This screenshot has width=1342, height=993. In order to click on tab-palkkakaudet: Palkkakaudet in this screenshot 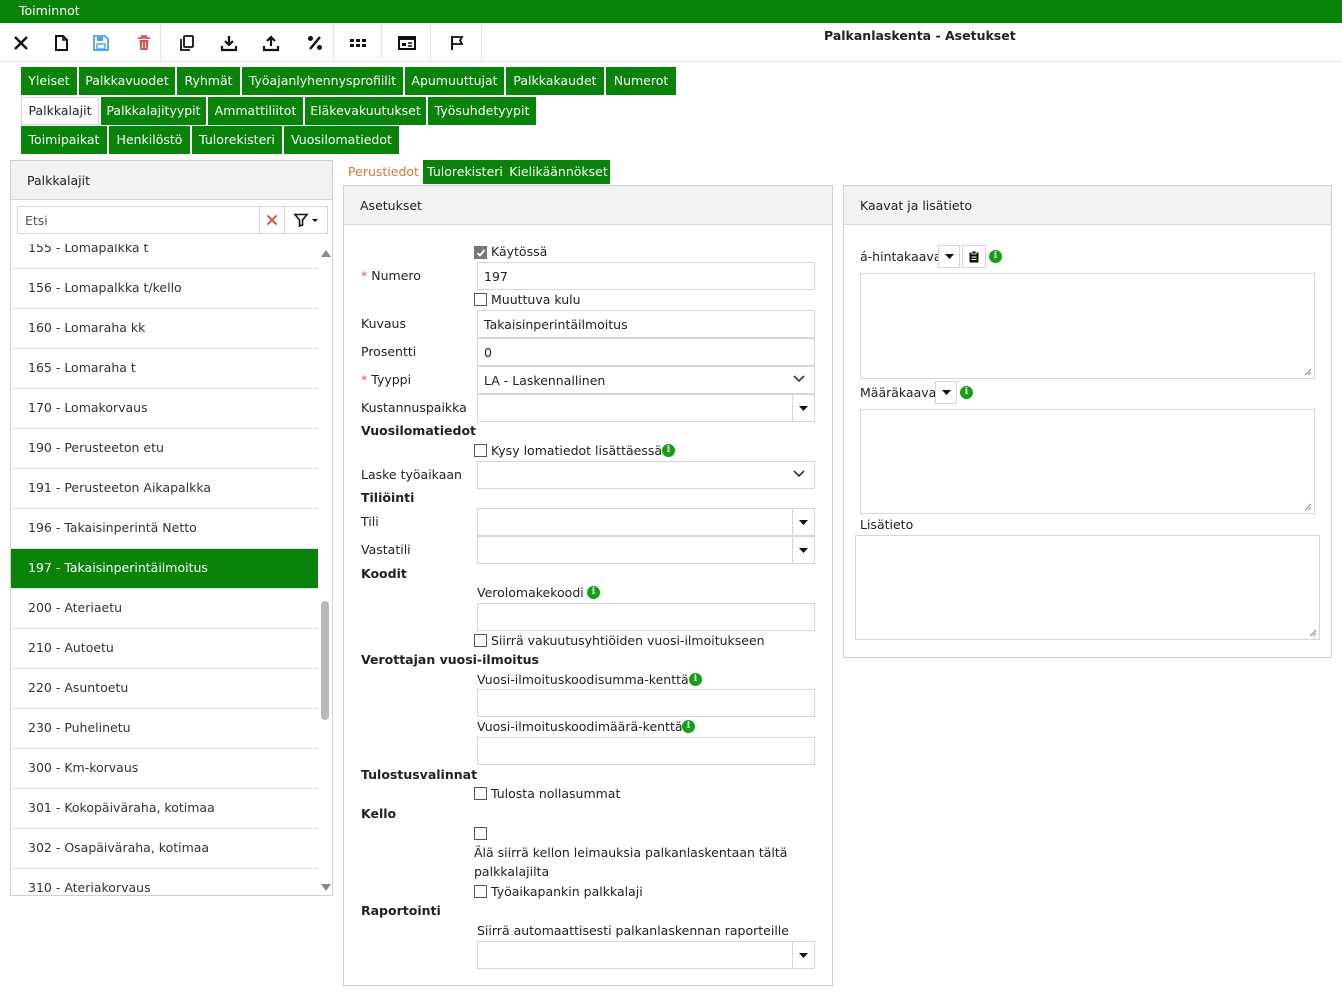, I will do `click(555, 81)`.